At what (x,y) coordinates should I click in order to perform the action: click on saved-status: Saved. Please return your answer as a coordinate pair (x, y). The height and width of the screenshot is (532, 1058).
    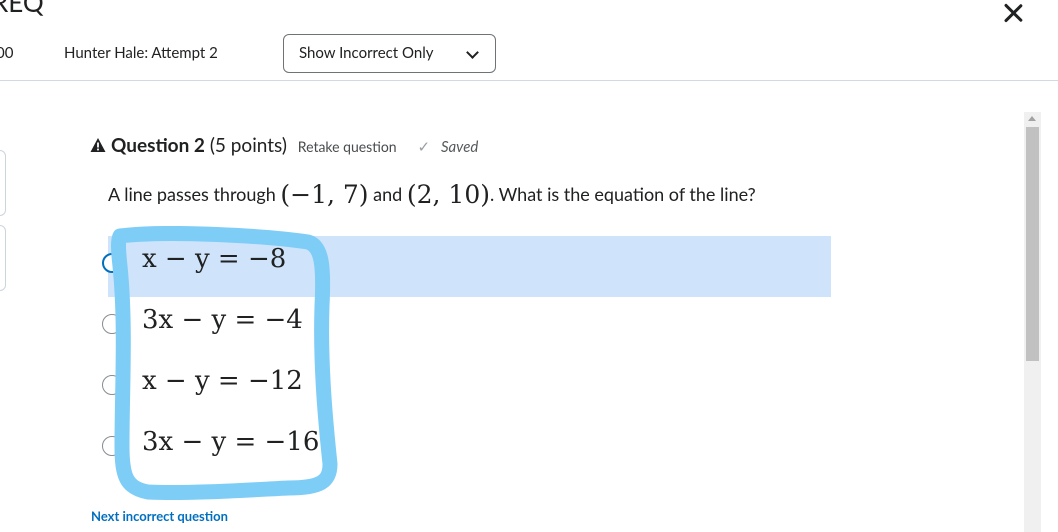
    Looking at the image, I should click on (459, 147).